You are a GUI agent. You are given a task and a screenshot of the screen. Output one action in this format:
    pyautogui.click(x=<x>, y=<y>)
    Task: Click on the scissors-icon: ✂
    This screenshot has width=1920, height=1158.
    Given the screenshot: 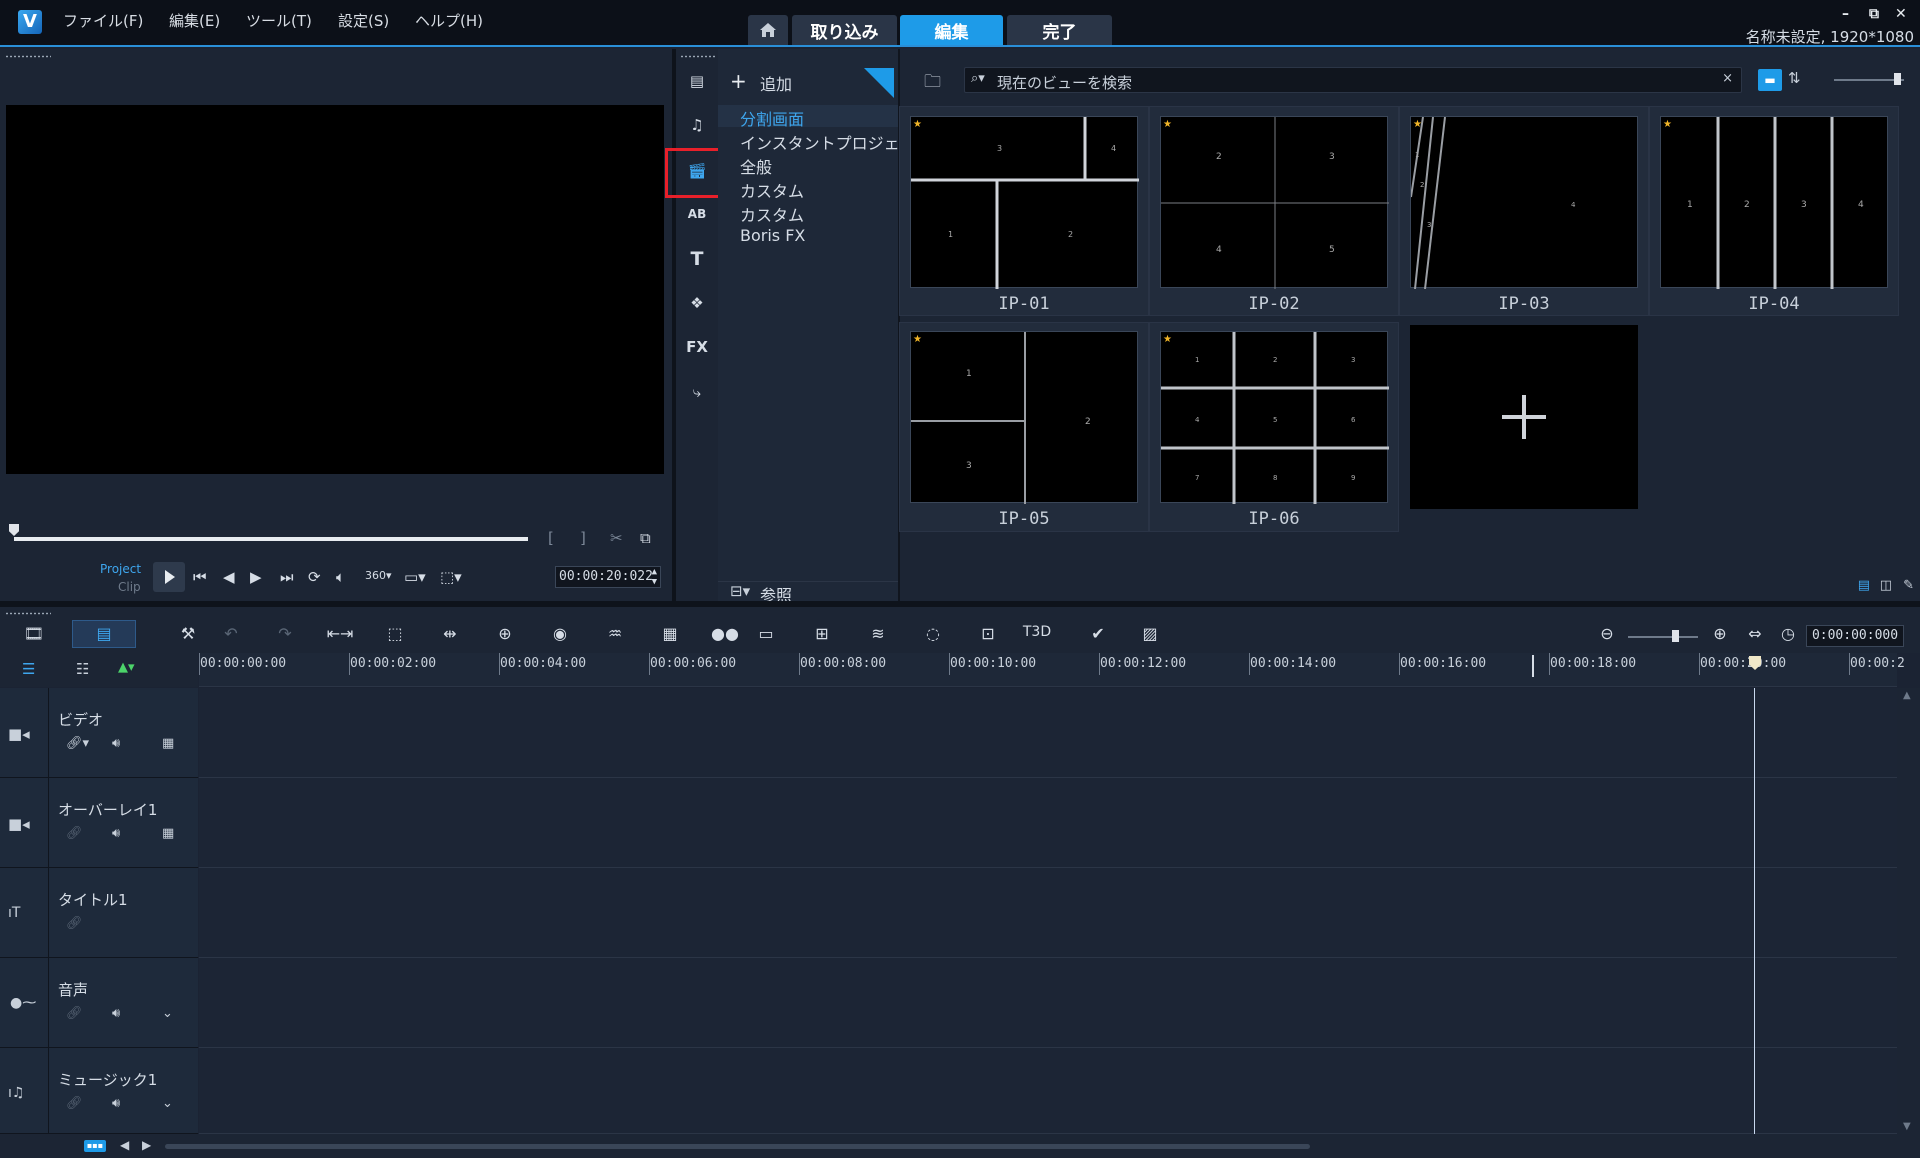 What is the action you would take?
    pyautogui.click(x=616, y=538)
    